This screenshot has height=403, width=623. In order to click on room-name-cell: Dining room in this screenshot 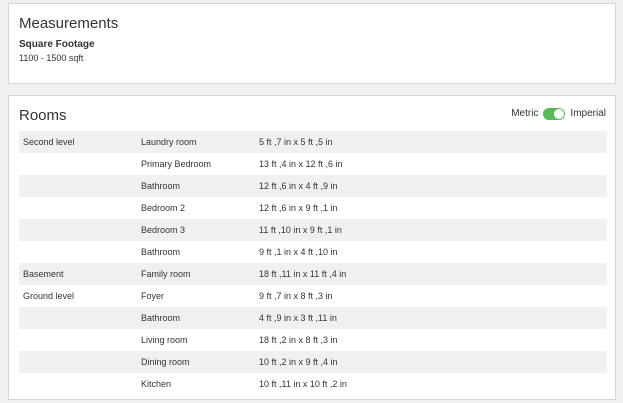, I will do `click(165, 362)`.